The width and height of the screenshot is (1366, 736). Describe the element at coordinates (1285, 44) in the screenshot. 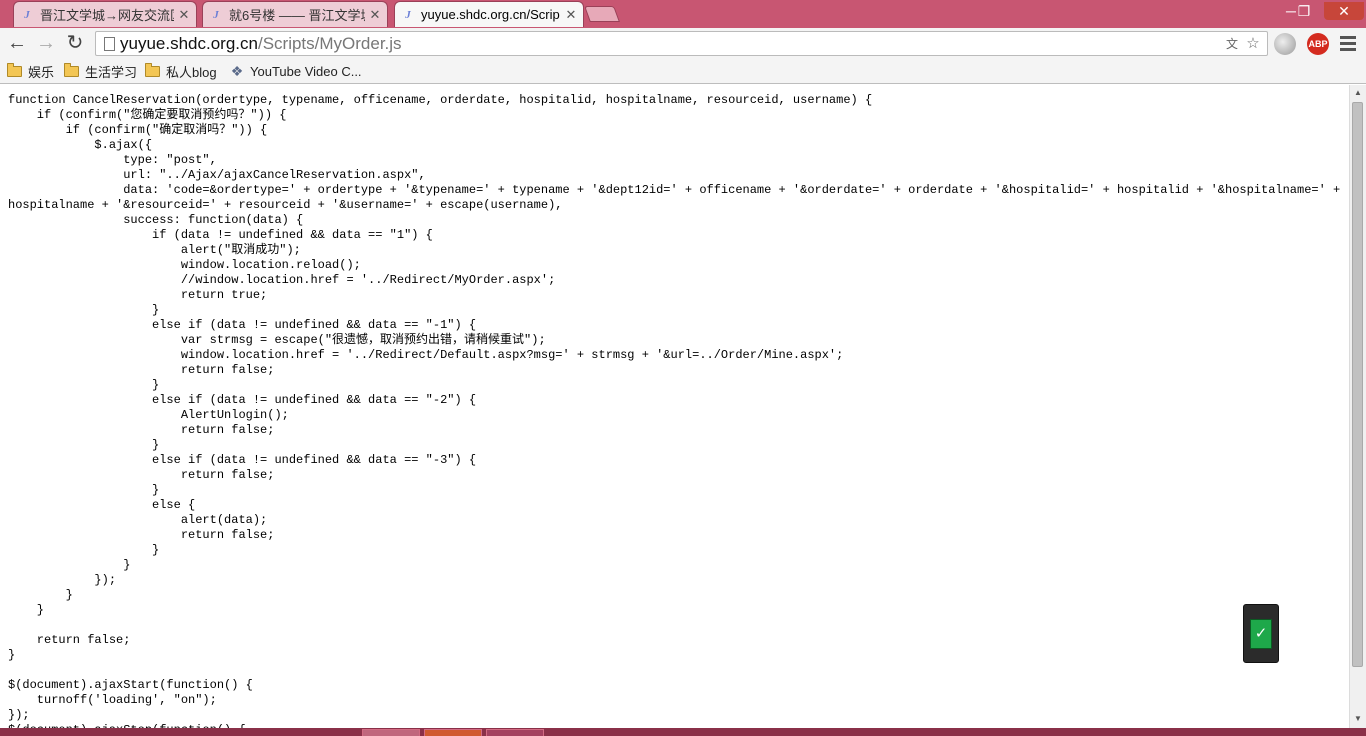

I see `globe-extension-icon` at that location.